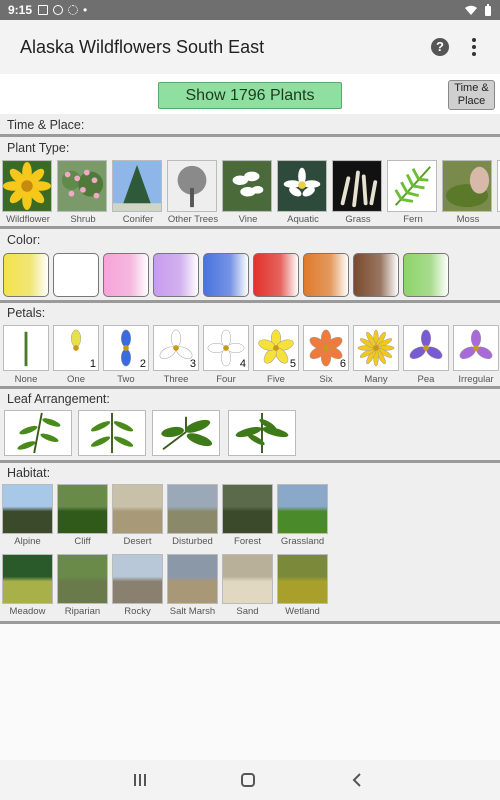 The width and height of the screenshot is (500, 800). I want to click on whorled-leaves-icon, so click(262, 433).